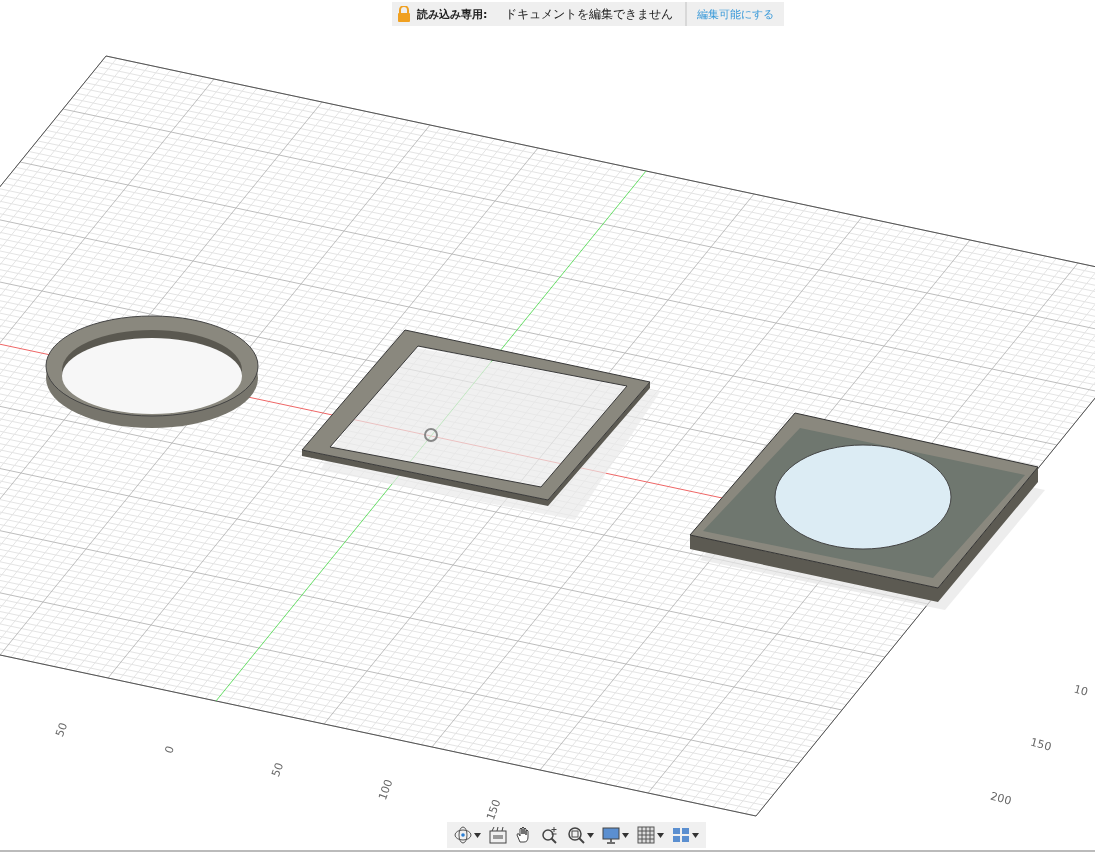 This screenshot has height=852, width=1095. Describe the element at coordinates (1001, 798) in the screenshot. I see `axis-tick-label: 200` at that location.